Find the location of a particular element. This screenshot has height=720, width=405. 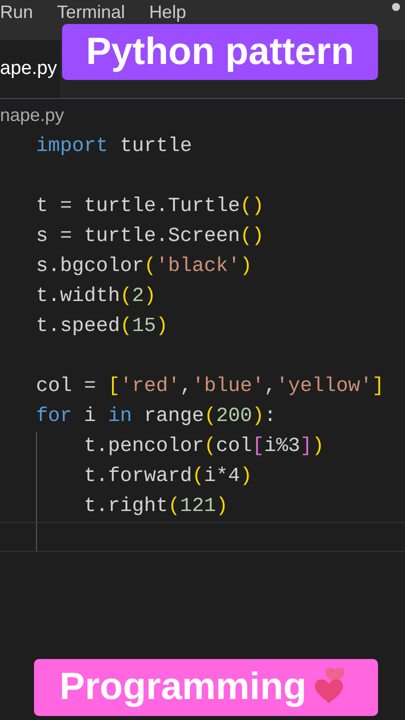

breadcrumb: nape.py is located at coordinates (32, 115).